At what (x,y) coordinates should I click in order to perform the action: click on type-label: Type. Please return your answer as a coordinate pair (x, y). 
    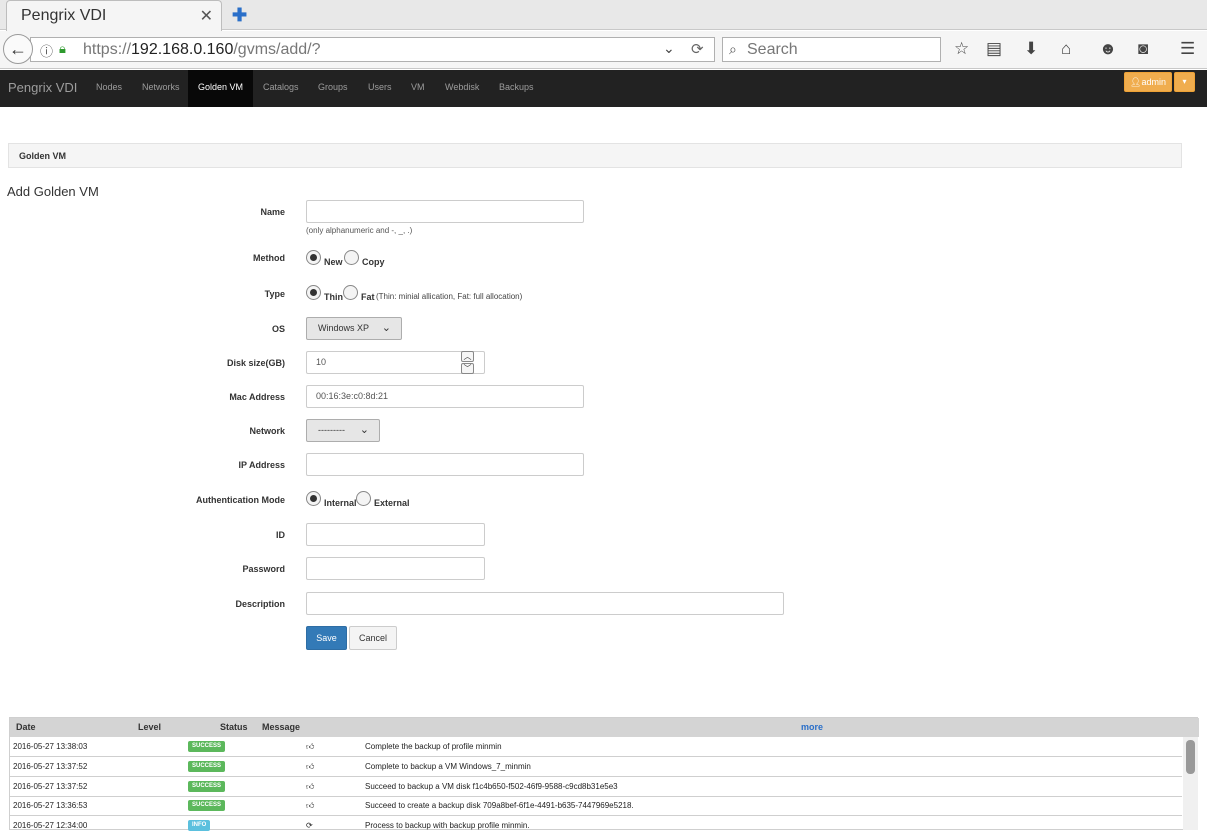
    Looking at the image, I should click on (274, 294).